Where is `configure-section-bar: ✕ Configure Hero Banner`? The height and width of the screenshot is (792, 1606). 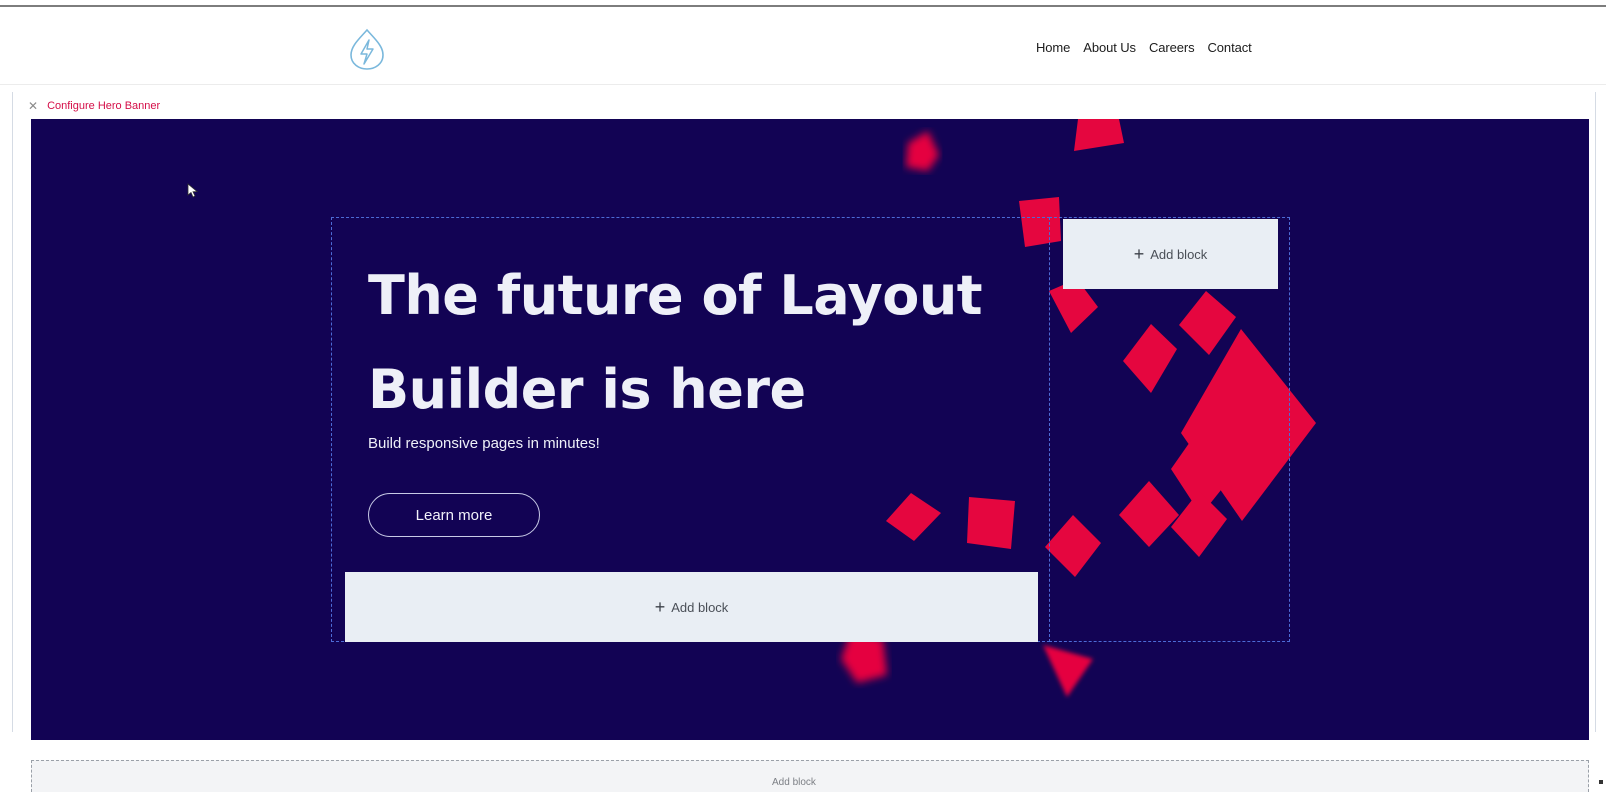 configure-section-bar: ✕ Configure Hero Banner is located at coordinates (94, 106).